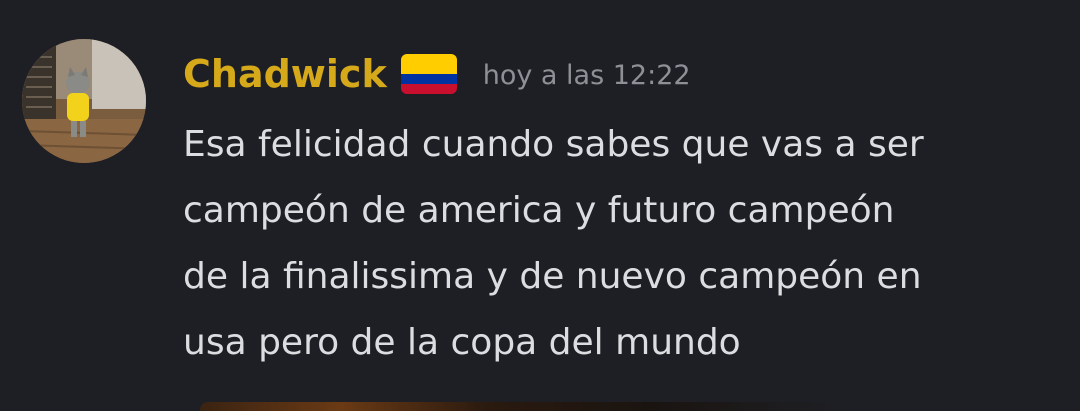 The image size is (1080, 411). Describe the element at coordinates (552, 276) in the screenshot. I see `message-line: de la finalissima y de nuevo campeón en` at that location.